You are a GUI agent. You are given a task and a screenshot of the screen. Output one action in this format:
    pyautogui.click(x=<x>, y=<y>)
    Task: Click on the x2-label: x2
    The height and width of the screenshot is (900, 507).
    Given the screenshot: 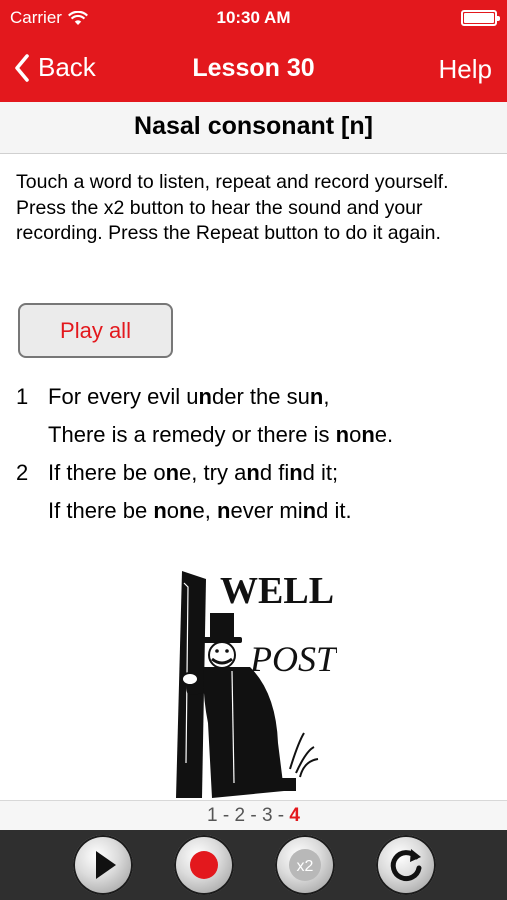 What is the action you would take?
    pyautogui.click(x=305, y=866)
    